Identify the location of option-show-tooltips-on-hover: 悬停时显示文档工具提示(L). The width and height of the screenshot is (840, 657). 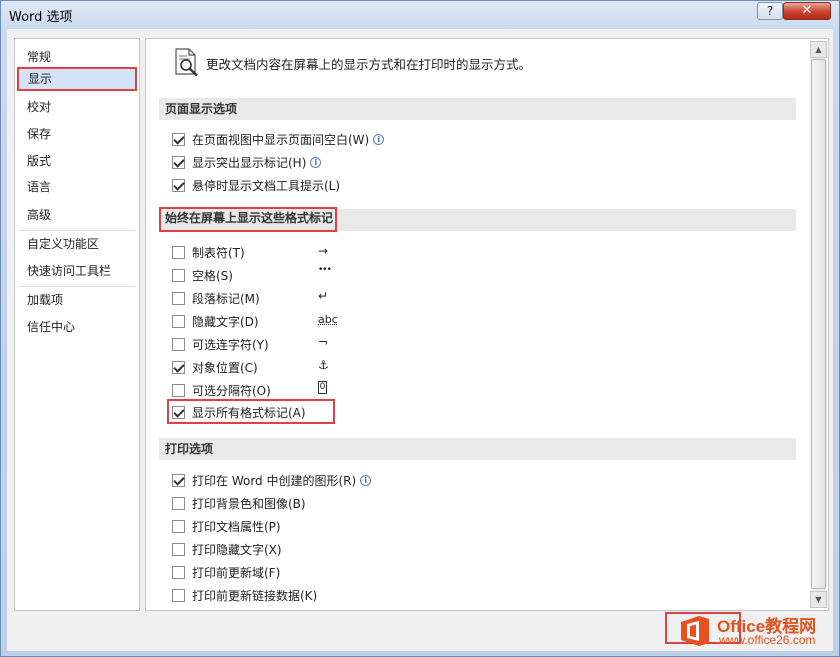
(256, 185).